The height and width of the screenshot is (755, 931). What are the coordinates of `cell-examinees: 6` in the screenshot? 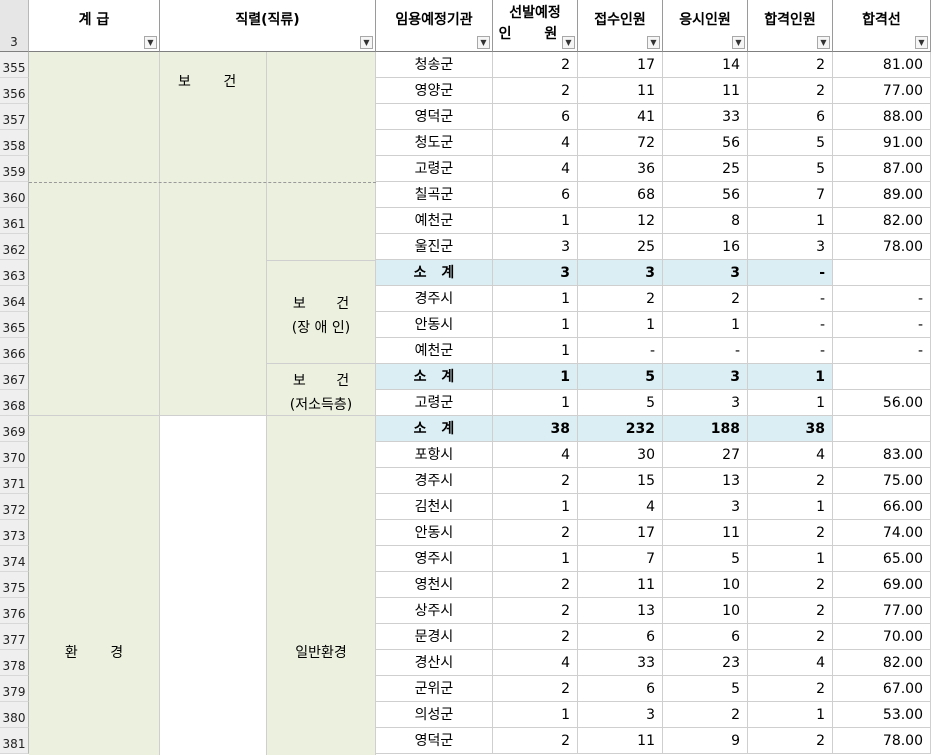 It's located at (705, 637).